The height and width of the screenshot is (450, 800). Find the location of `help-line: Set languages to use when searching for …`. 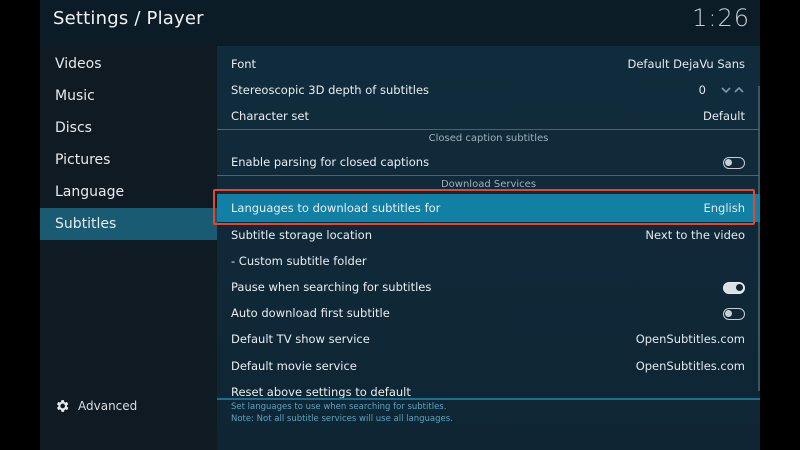

help-line: Set languages to use when searching for … is located at coordinates (339, 407).